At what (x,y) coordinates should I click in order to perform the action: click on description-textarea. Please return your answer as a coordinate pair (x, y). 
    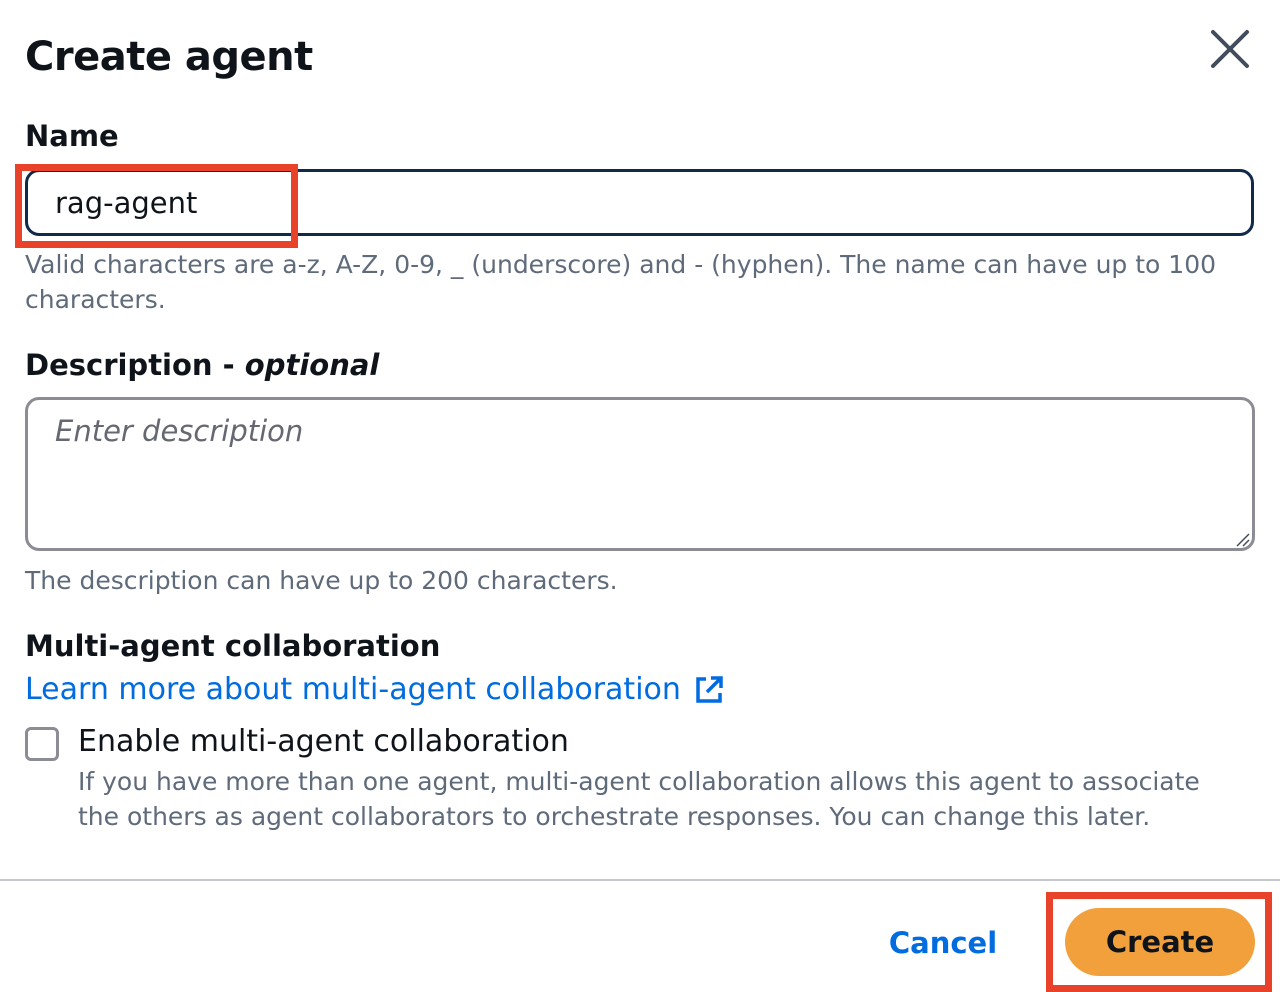
    Looking at the image, I should click on (640, 474).